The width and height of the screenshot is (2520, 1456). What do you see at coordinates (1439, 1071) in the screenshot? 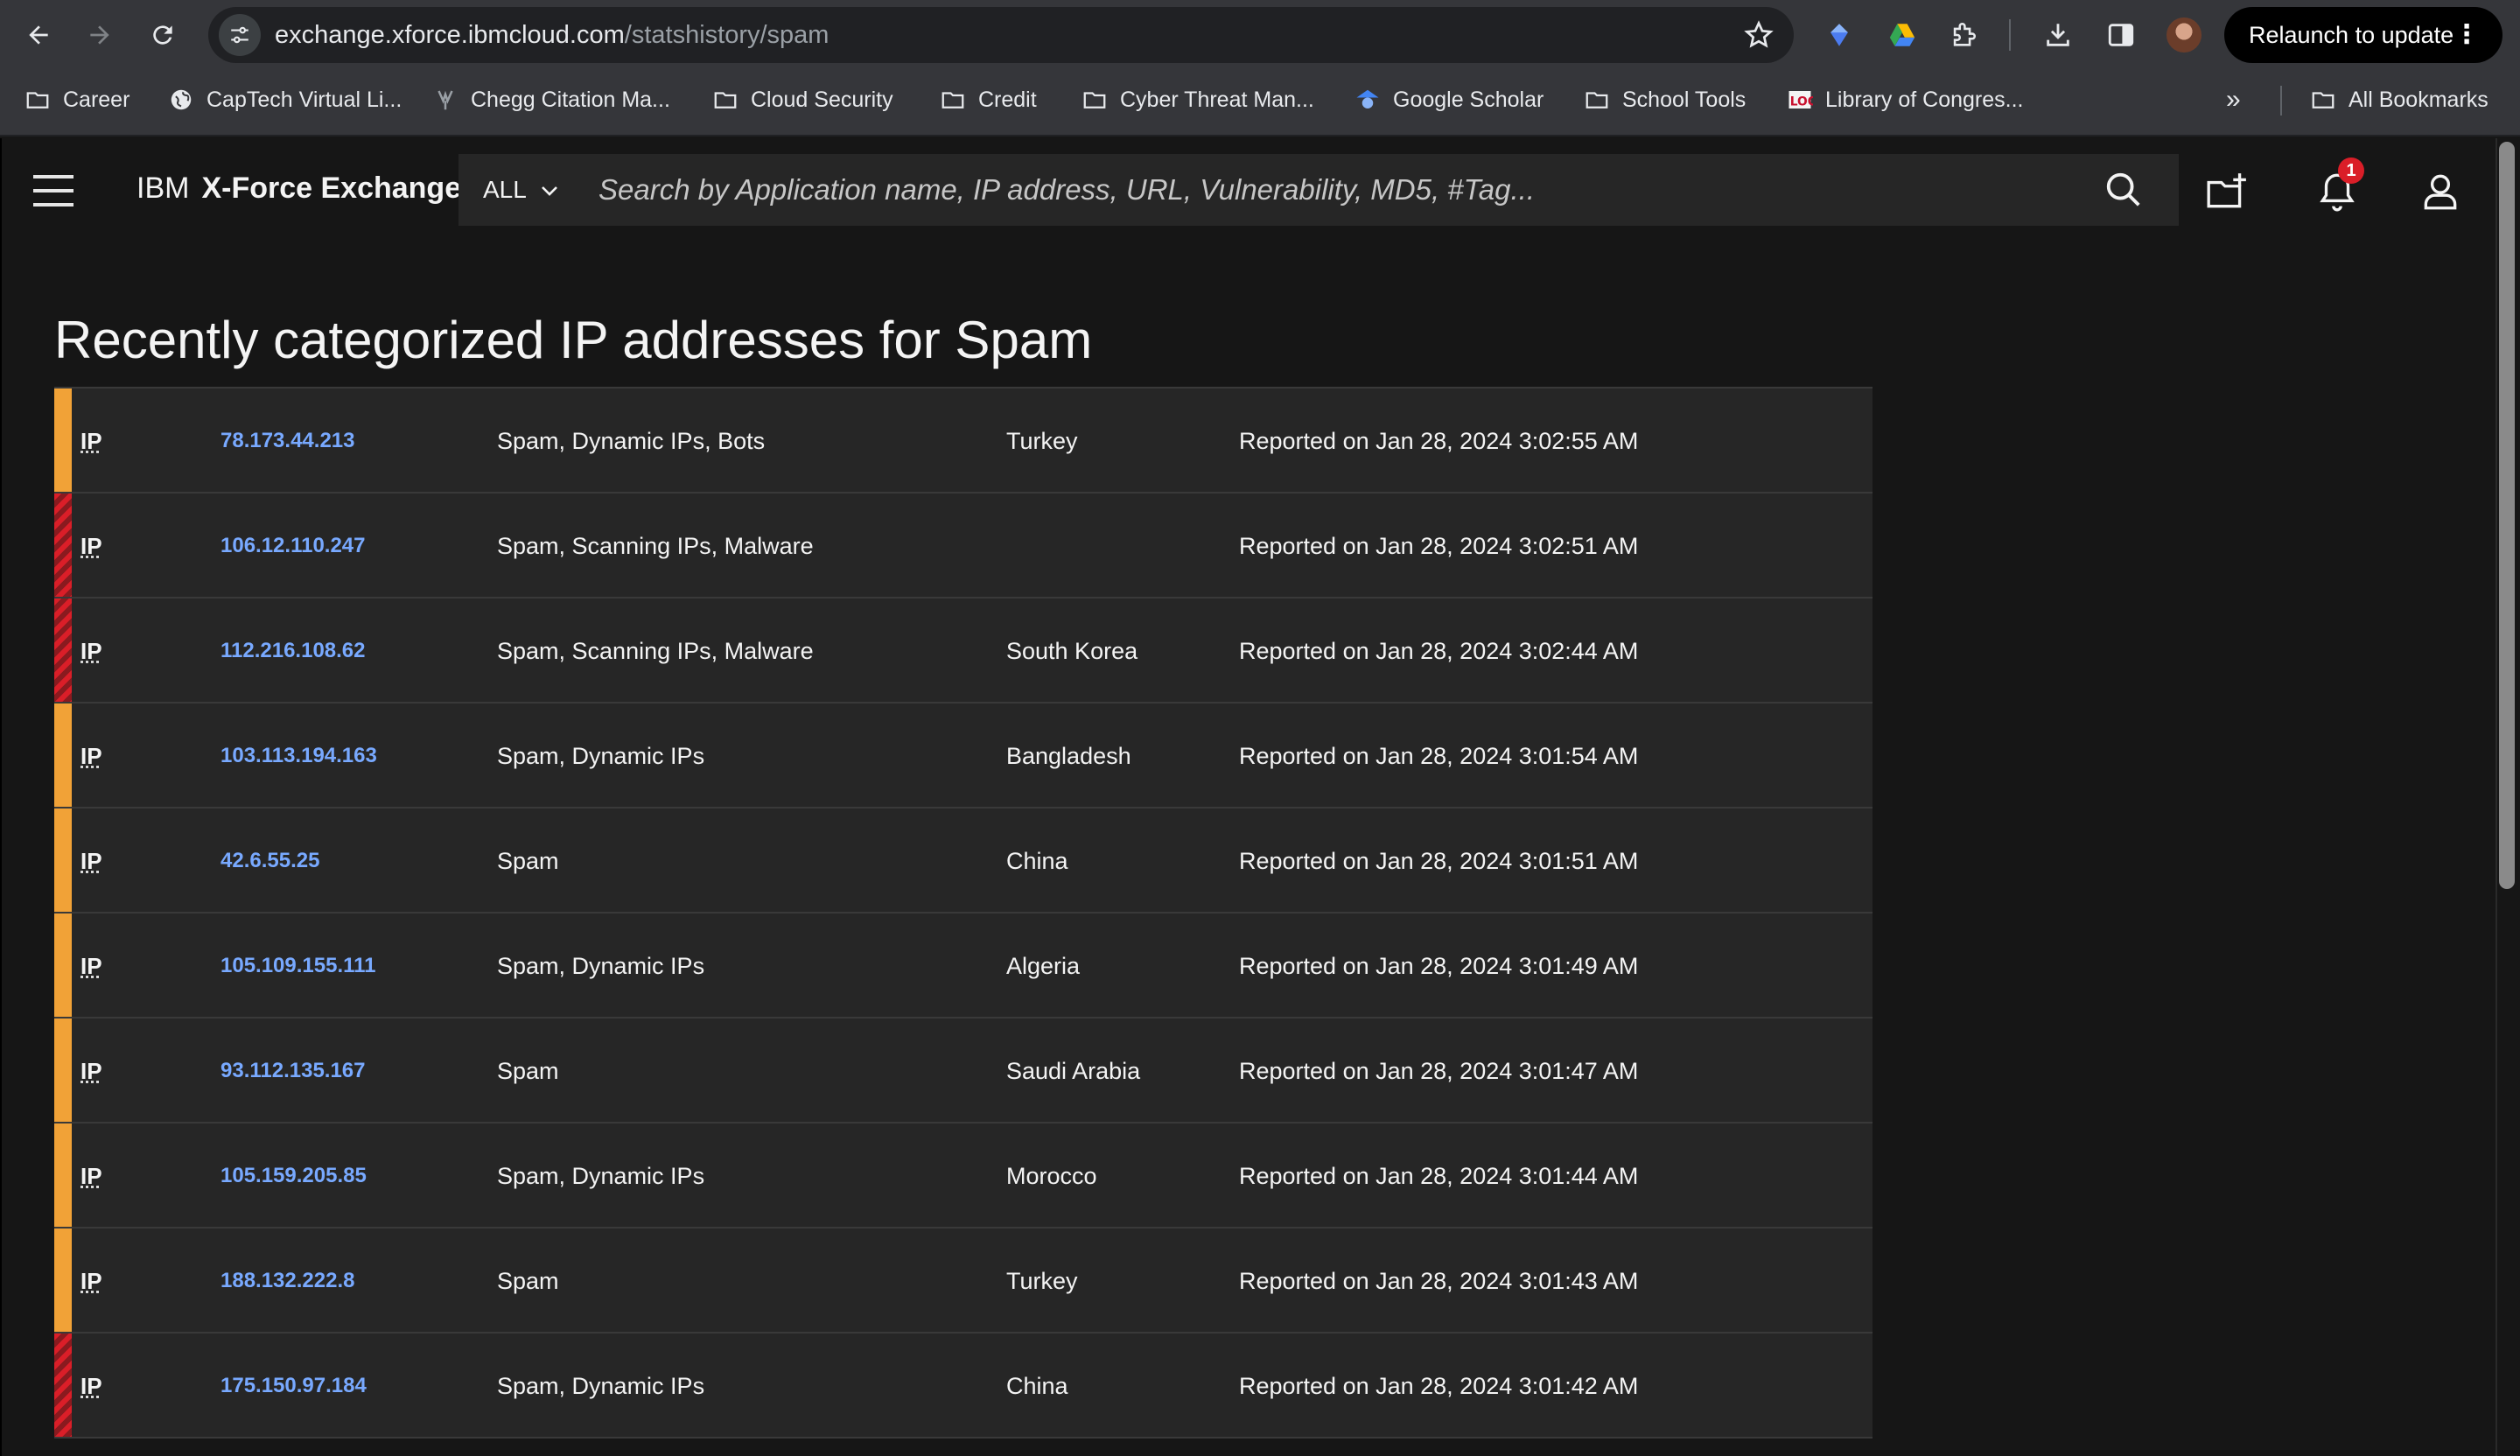
I see `reported-date: Reported on Jan 28, 2024 3:01:47 AM` at bounding box center [1439, 1071].